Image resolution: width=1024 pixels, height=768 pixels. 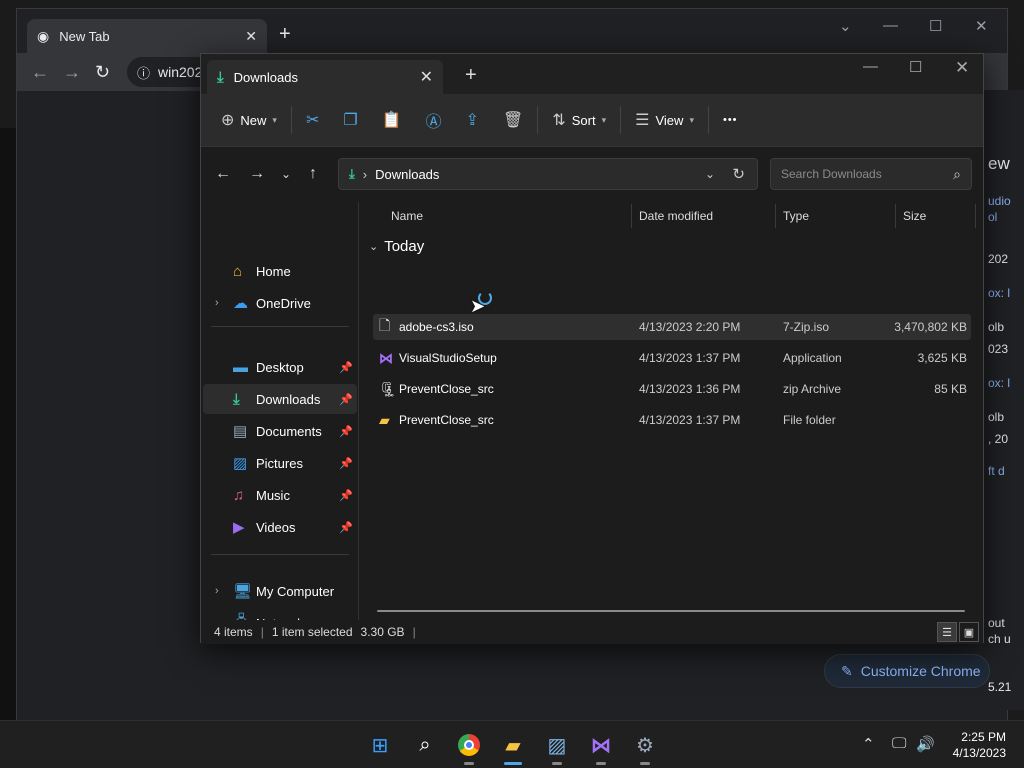 I want to click on chrome-maximize-button: ☐, so click(x=935, y=26).